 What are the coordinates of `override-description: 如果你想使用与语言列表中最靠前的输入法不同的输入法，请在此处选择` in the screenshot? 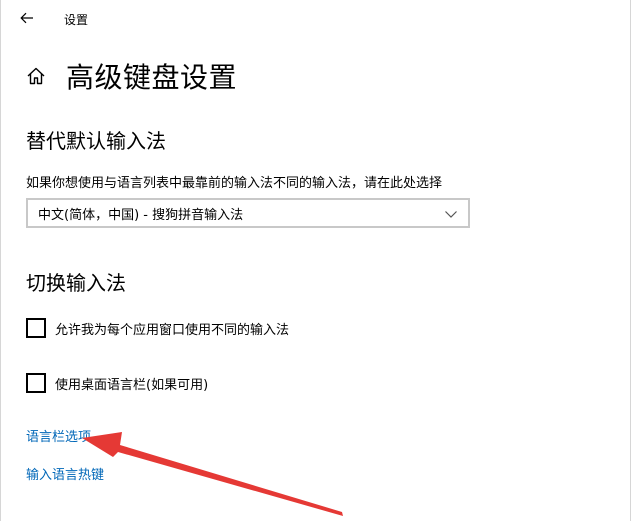 It's located at (234, 183).